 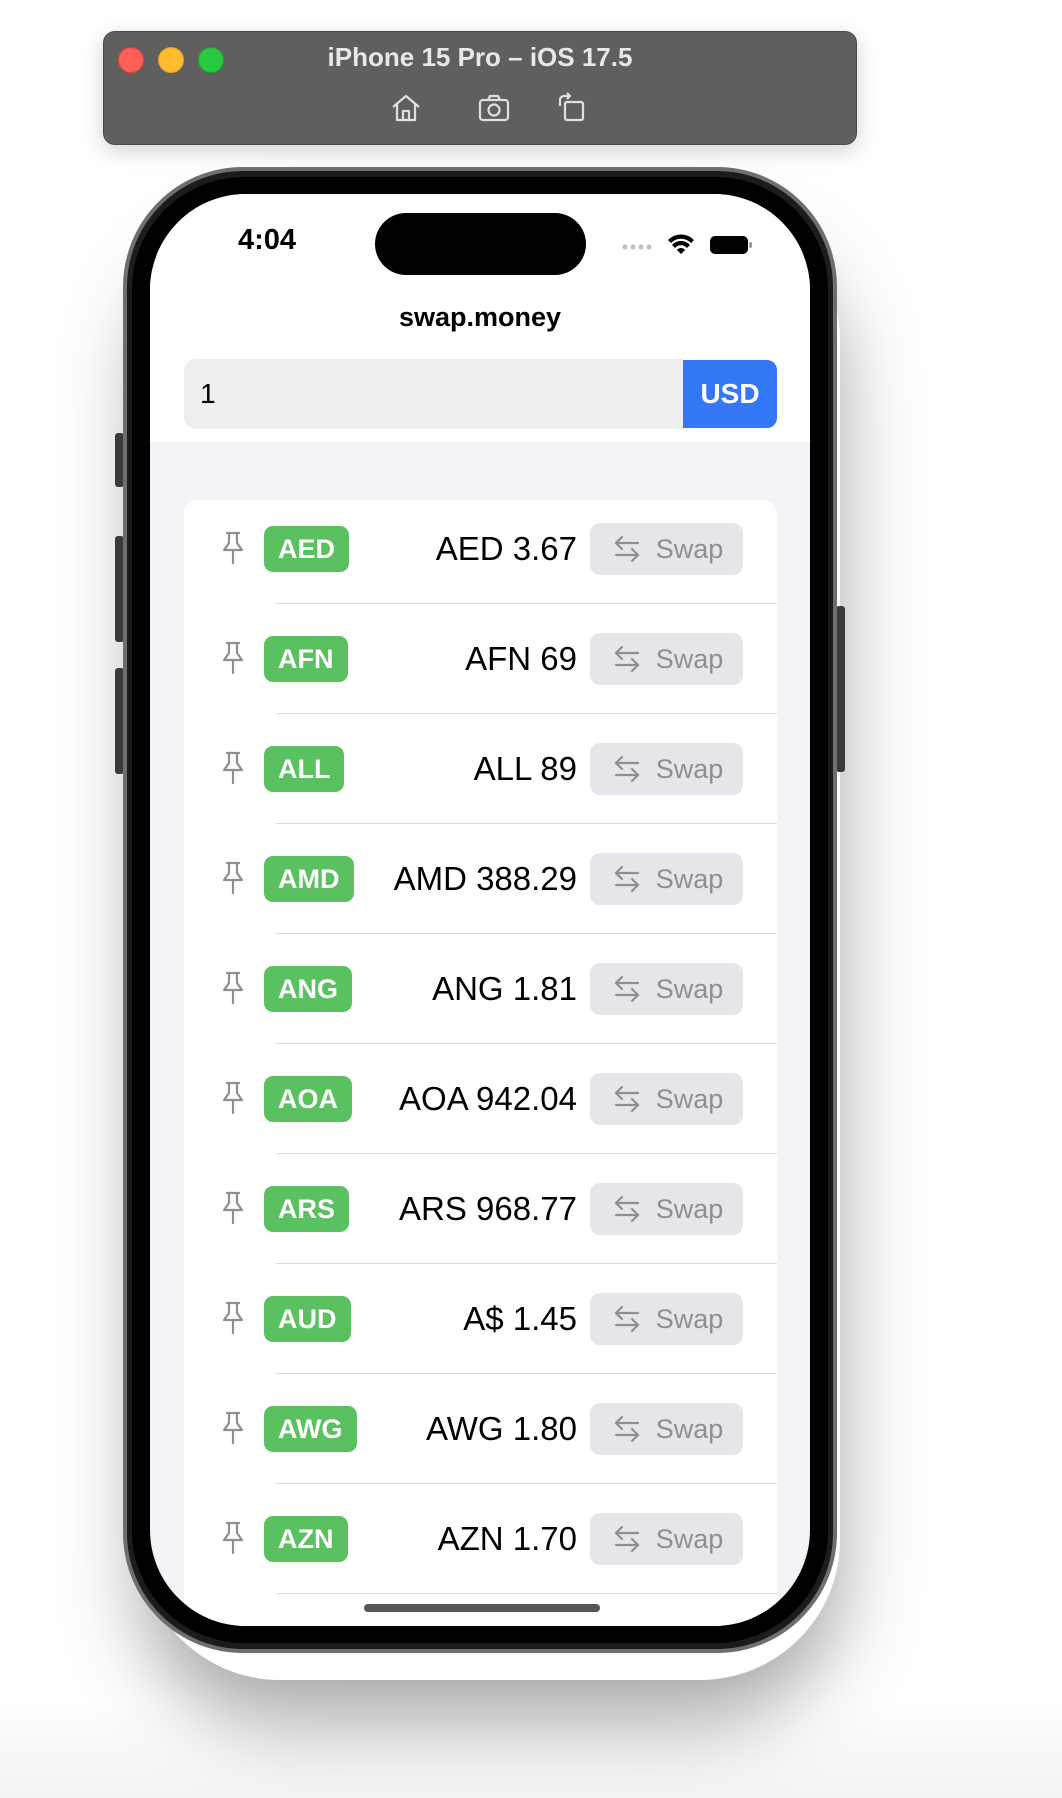 What do you see at coordinates (480, 317) in the screenshot?
I see `app-title: swap.money` at bounding box center [480, 317].